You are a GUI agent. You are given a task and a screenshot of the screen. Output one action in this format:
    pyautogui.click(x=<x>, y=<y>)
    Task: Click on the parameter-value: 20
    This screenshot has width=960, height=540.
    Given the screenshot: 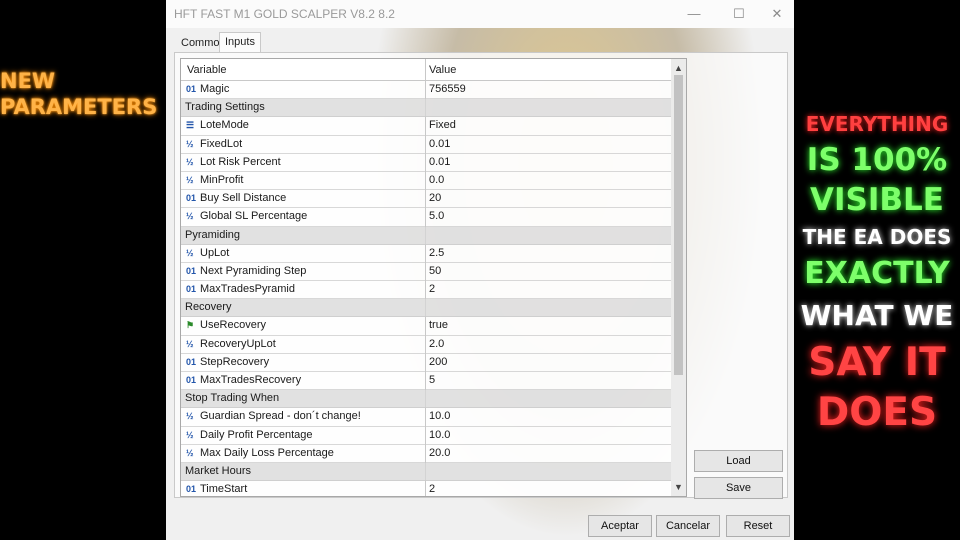 What is the action you would take?
    pyautogui.click(x=435, y=198)
    